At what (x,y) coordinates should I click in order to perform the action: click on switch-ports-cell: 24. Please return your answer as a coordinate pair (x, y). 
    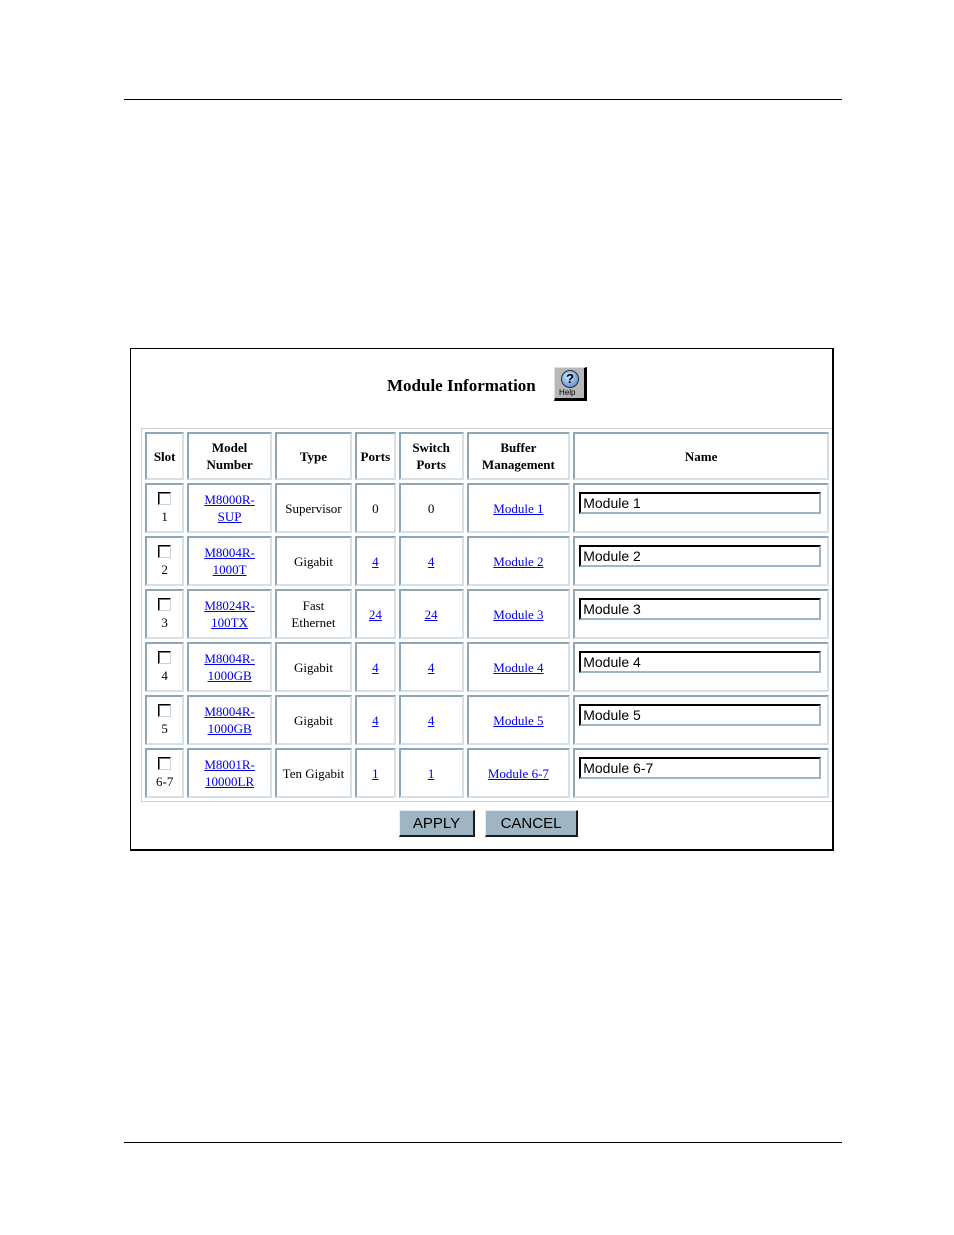
    Looking at the image, I should click on (431, 614).